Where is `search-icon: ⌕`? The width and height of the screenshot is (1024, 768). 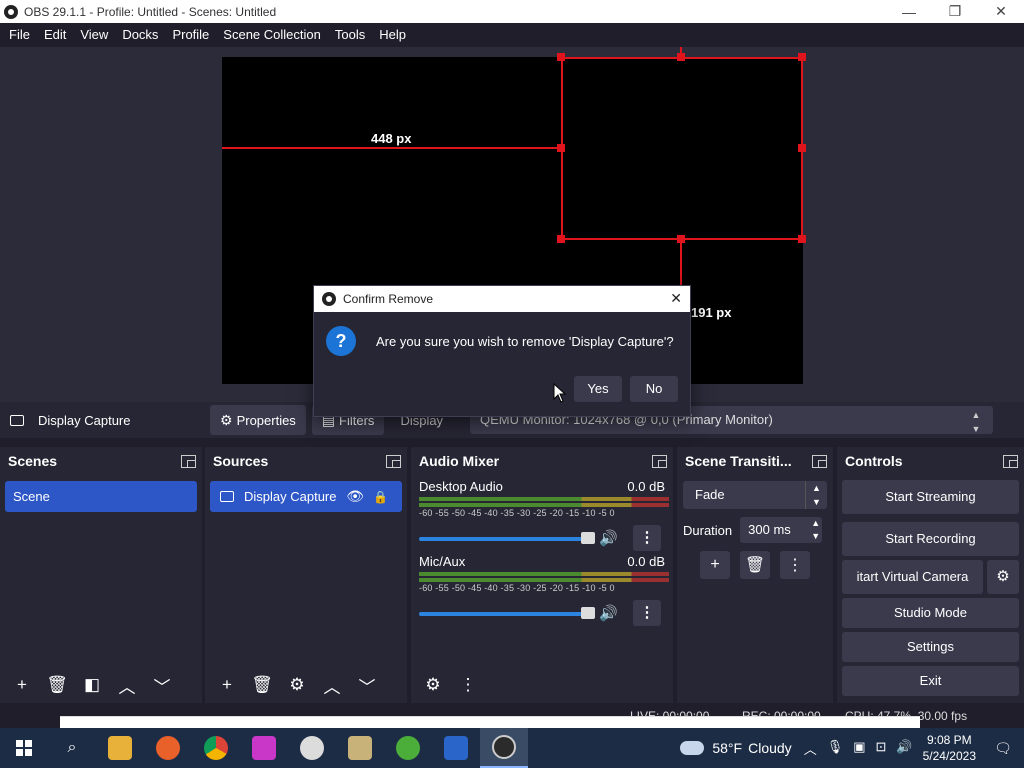
search-icon: ⌕ is located at coordinates (72, 748).